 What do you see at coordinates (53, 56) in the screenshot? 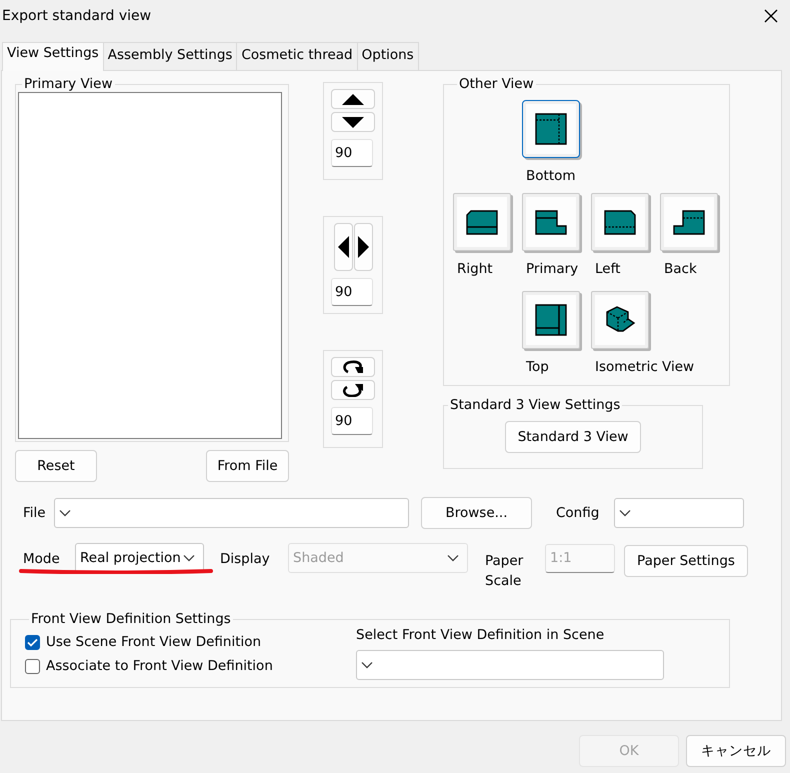
I see `tab: View Settings` at bounding box center [53, 56].